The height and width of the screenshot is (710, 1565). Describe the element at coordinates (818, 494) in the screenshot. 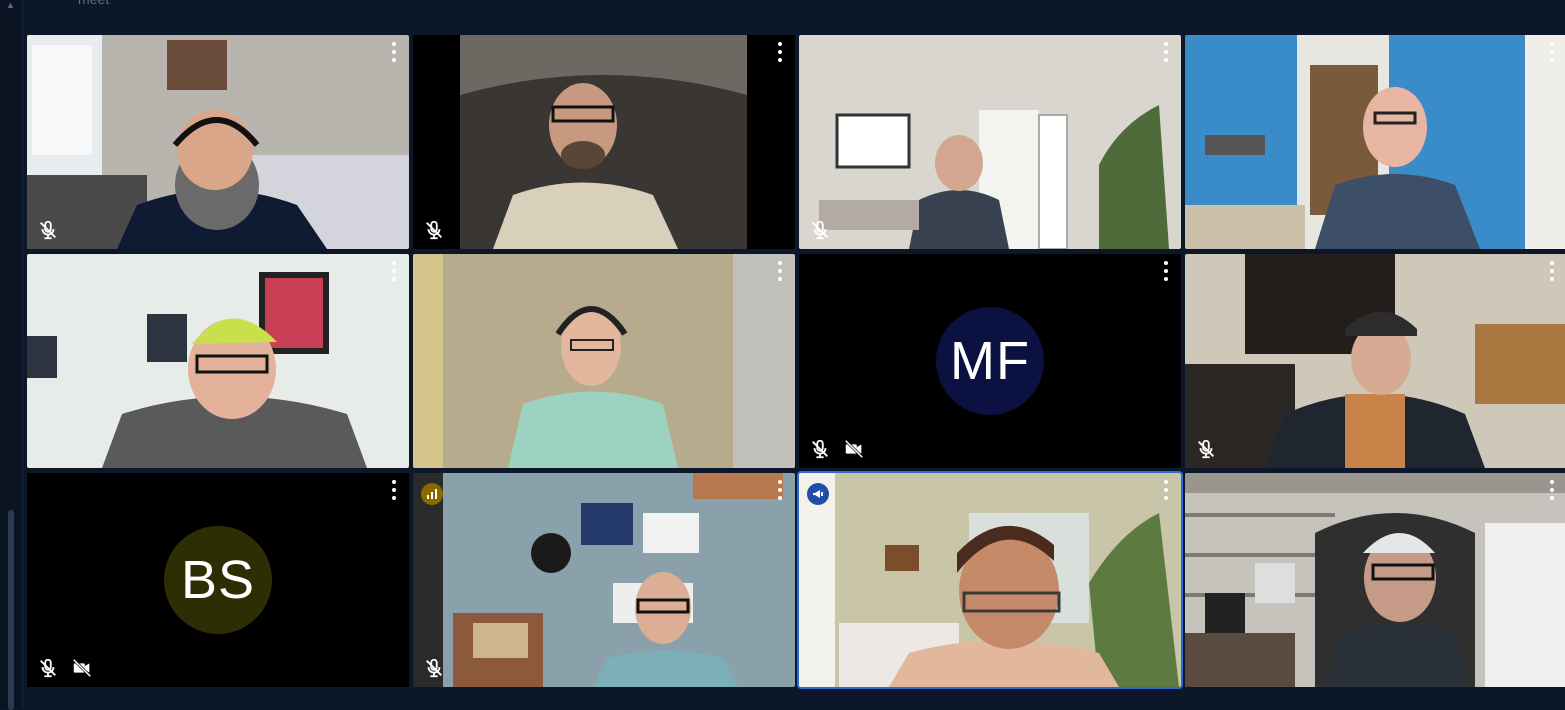

I see `megaphone-icon` at that location.